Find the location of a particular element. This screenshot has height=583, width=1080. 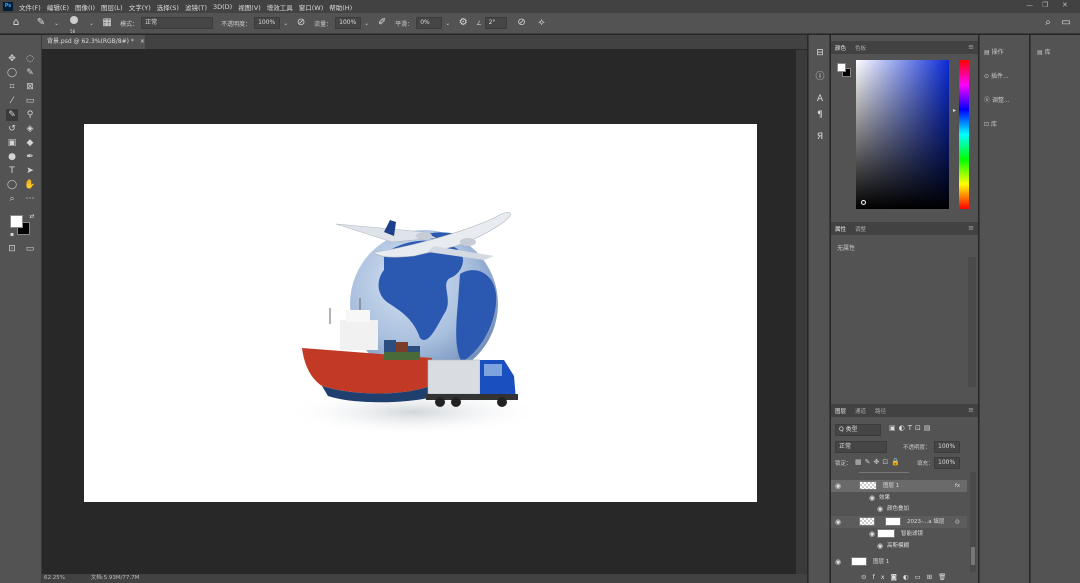

menu-view: 视图(V) is located at coordinates (249, 7).